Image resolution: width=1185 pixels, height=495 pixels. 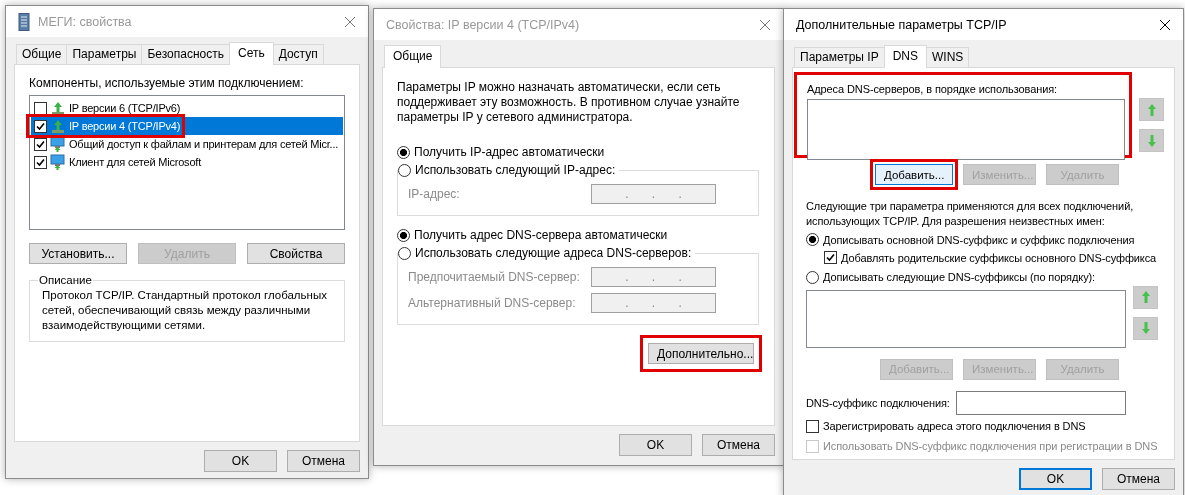 What do you see at coordinates (970, 214) in the screenshot?
I see `note-text: Следующие три параметра применяются для всех подключений, использующих TCP/IP. Для разрешения неизвестных имен:` at bounding box center [970, 214].